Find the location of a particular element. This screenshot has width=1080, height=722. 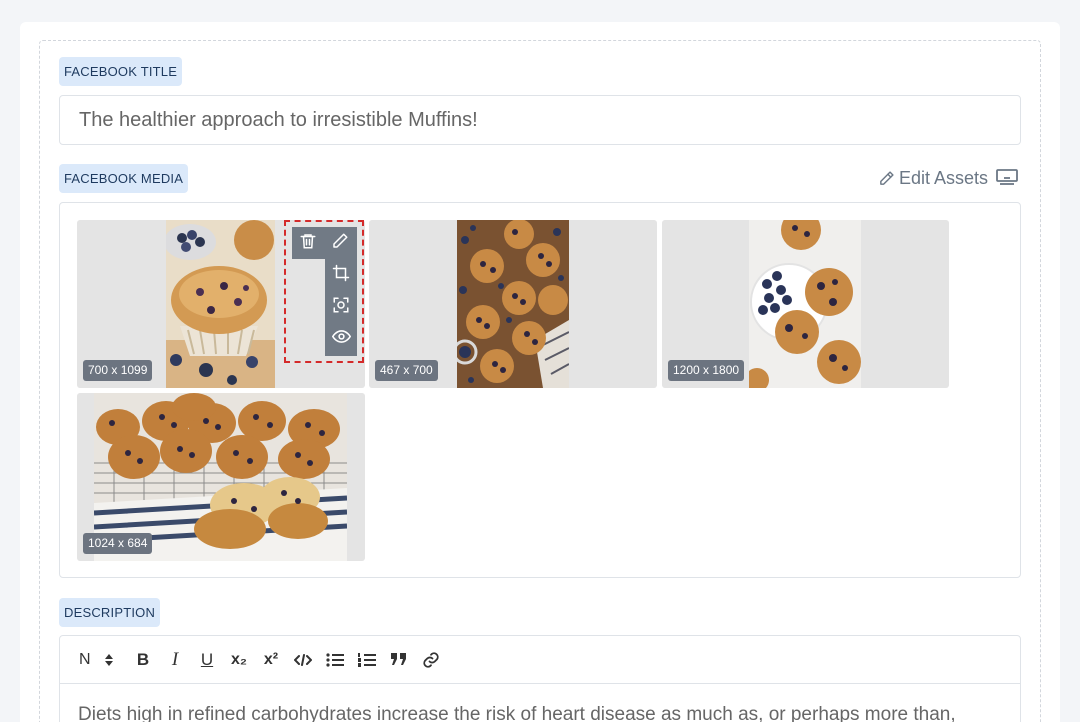

updown-chevron-icon is located at coordinates (108, 660).